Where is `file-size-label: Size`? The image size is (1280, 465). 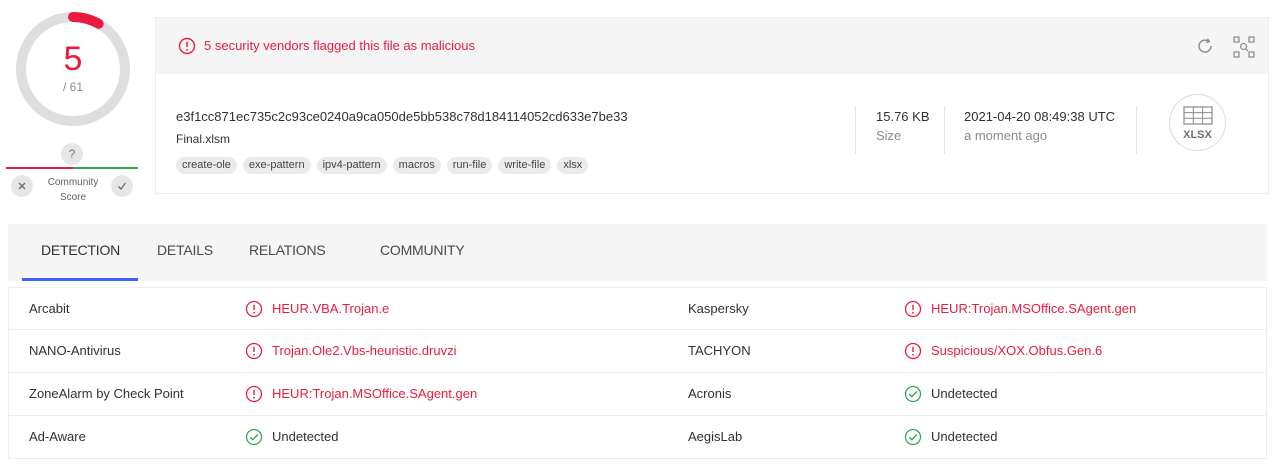
file-size-label: Size is located at coordinates (889, 135).